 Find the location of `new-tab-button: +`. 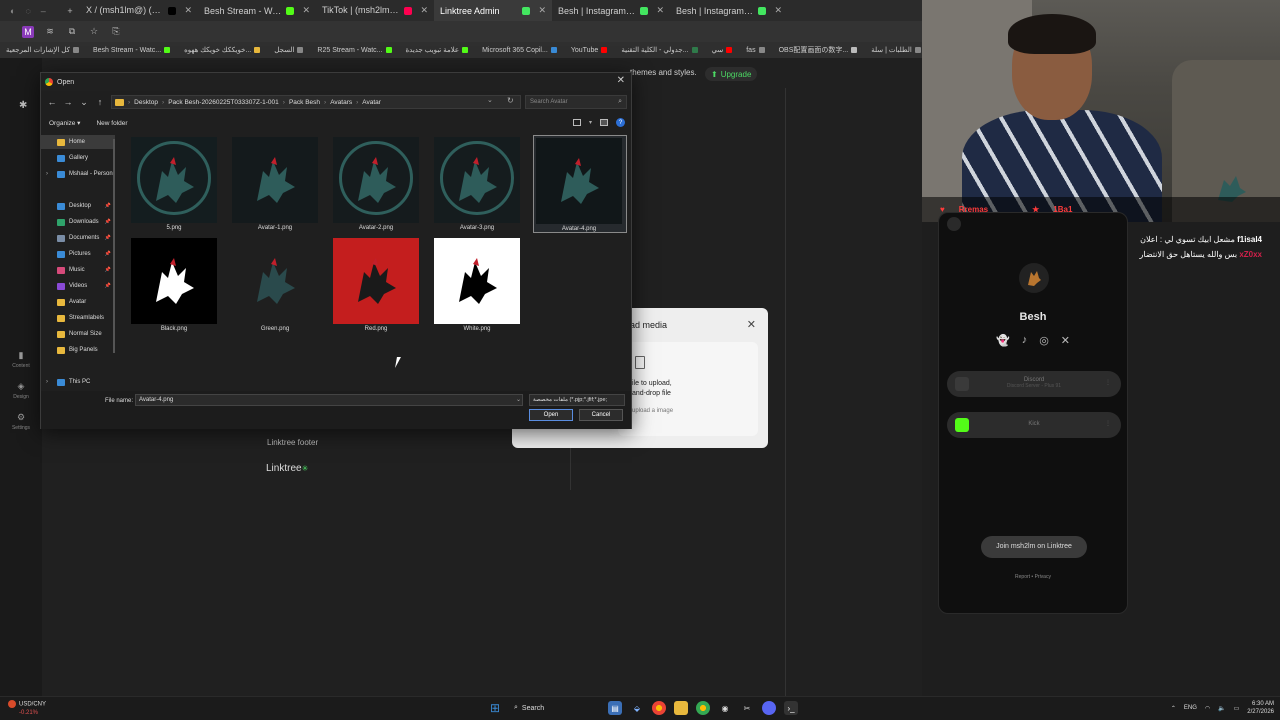

new-tab-button: + is located at coordinates (70, 11).